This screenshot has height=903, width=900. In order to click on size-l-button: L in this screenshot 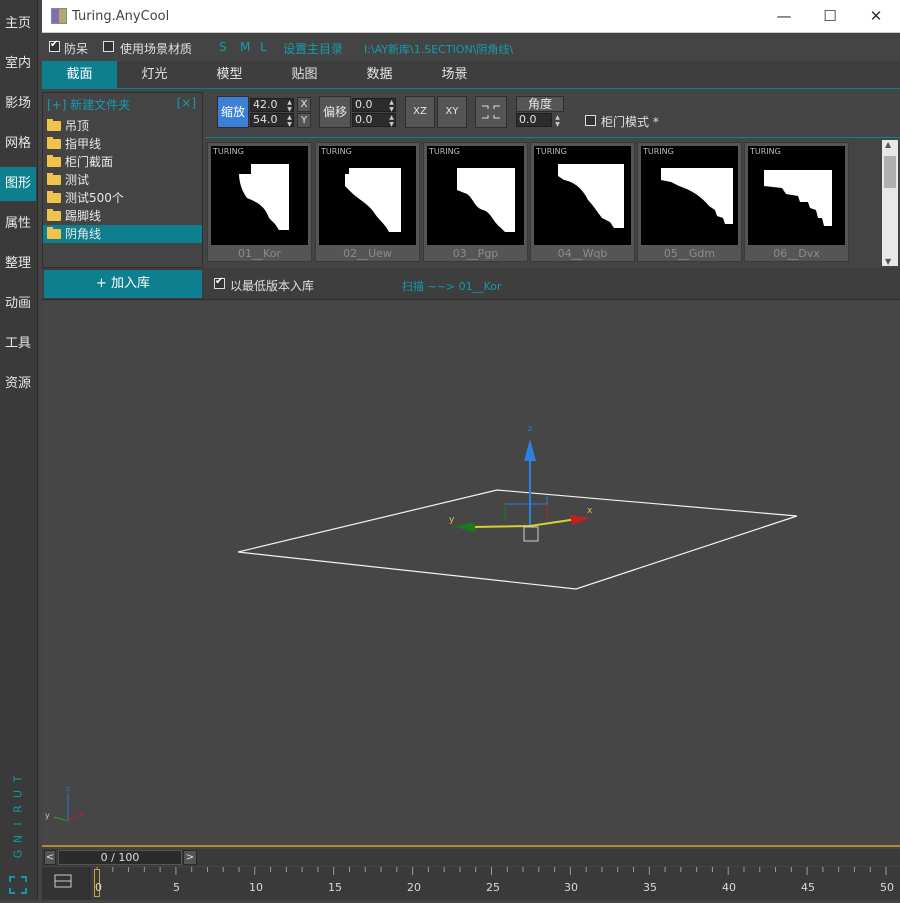, I will do `click(263, 47)`.